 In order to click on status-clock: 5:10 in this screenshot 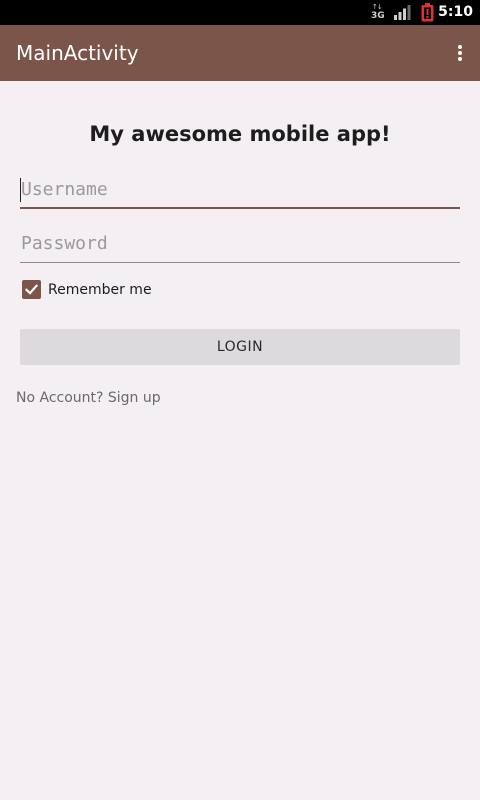, I will do `click(455, 12)`.